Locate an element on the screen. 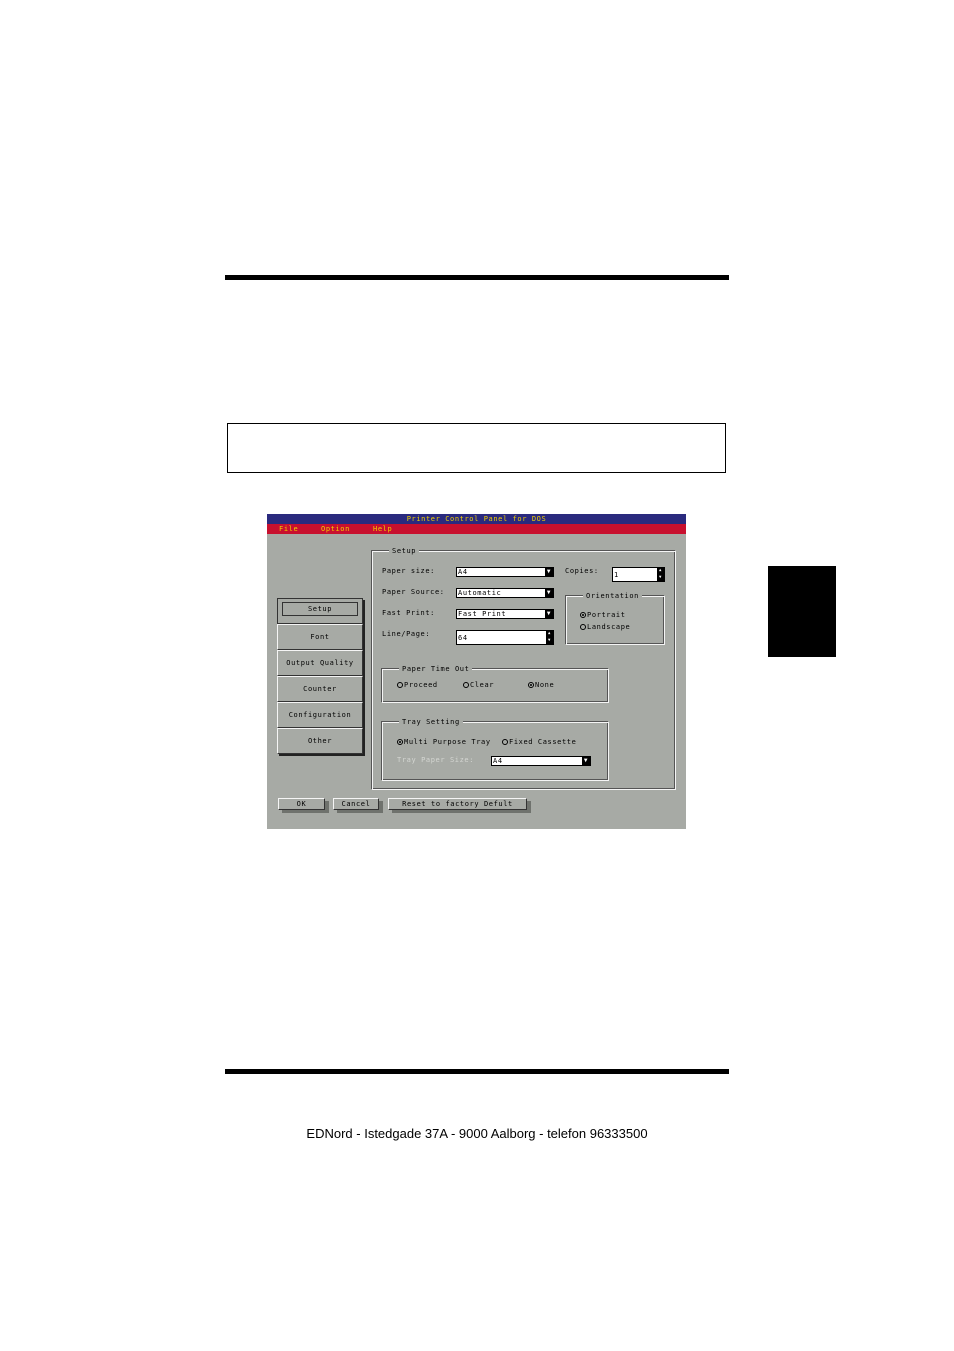  tray-paper-size-value: A4 is located at coordinates (498, 761).